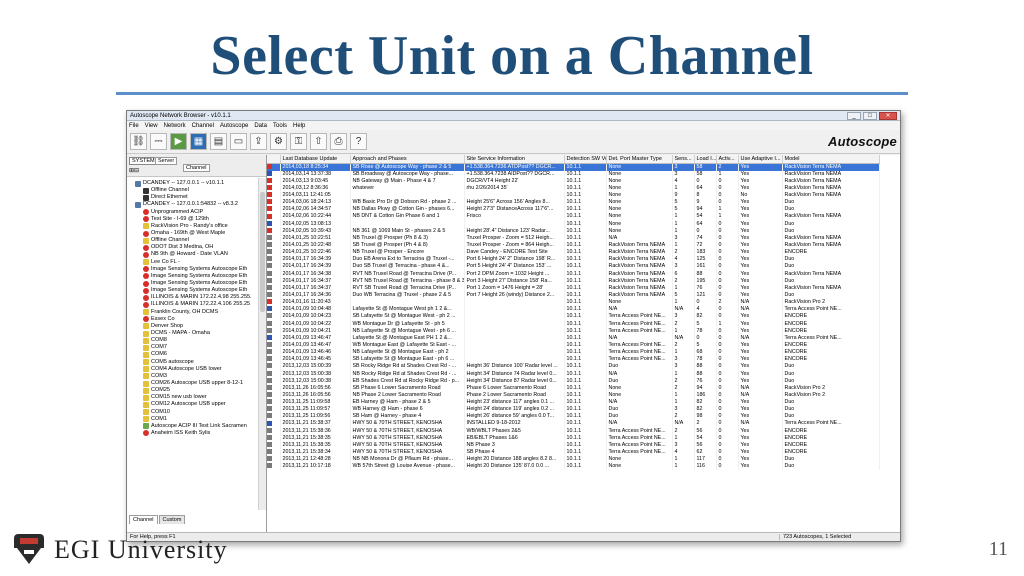 This screenshot has width=1024, height=576. Describe the element at coordinates (134, 126) in the screenshot. I see `menu-file: File` at that location.